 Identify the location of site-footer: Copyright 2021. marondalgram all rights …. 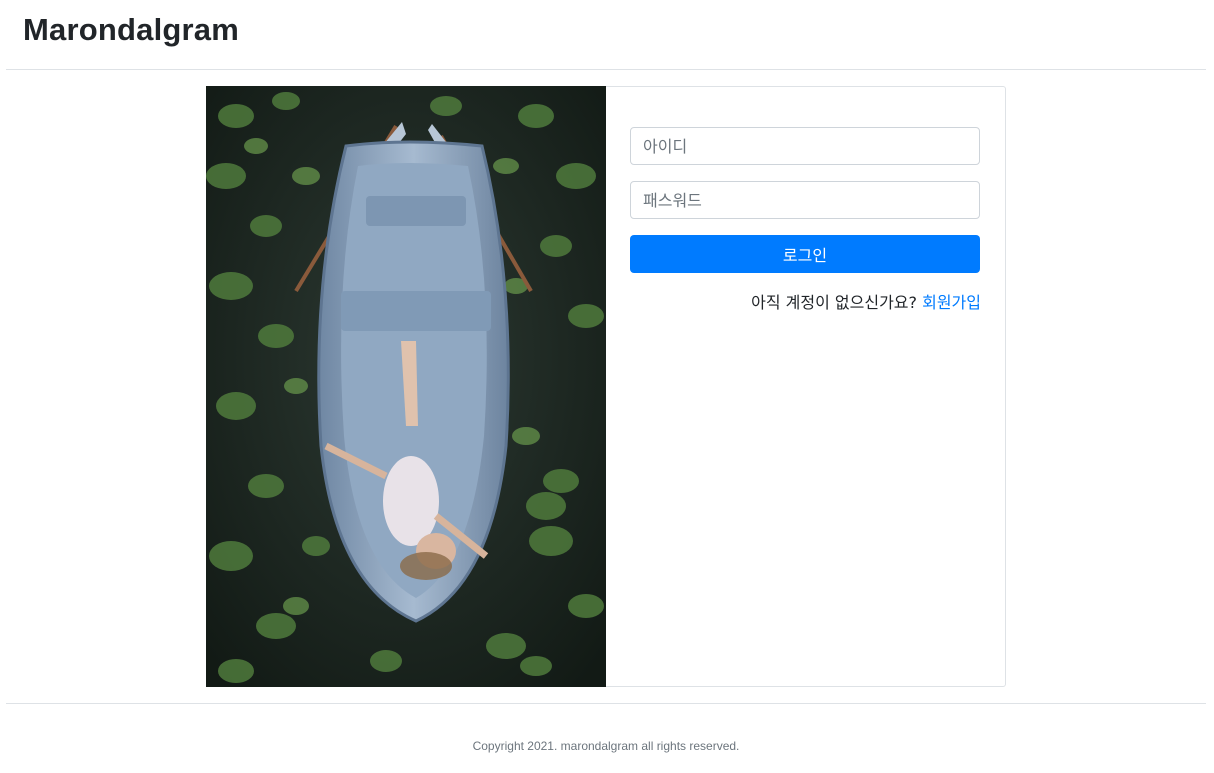
(606, 738).